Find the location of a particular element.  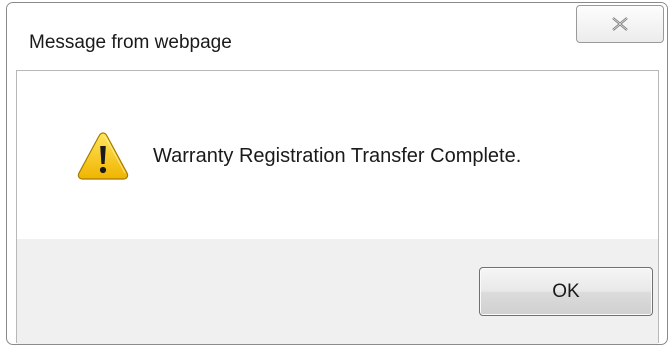

close-icon is located at coordinates (620, 24).